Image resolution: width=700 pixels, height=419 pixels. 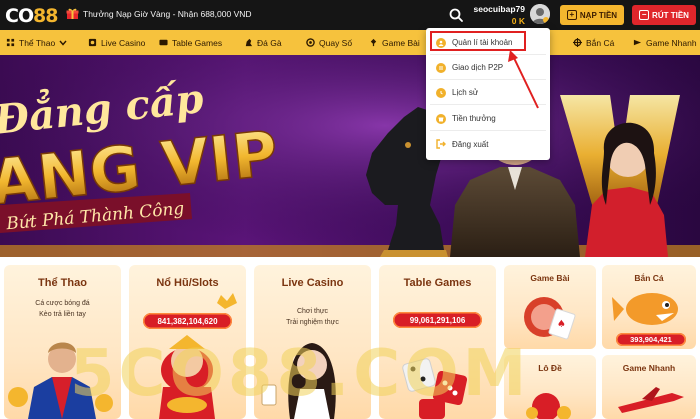 What do you see at coordinates (550, 387) in the screenshot?
I see `card-lo-de: Lô Đề` at bounding box center [550, 387].